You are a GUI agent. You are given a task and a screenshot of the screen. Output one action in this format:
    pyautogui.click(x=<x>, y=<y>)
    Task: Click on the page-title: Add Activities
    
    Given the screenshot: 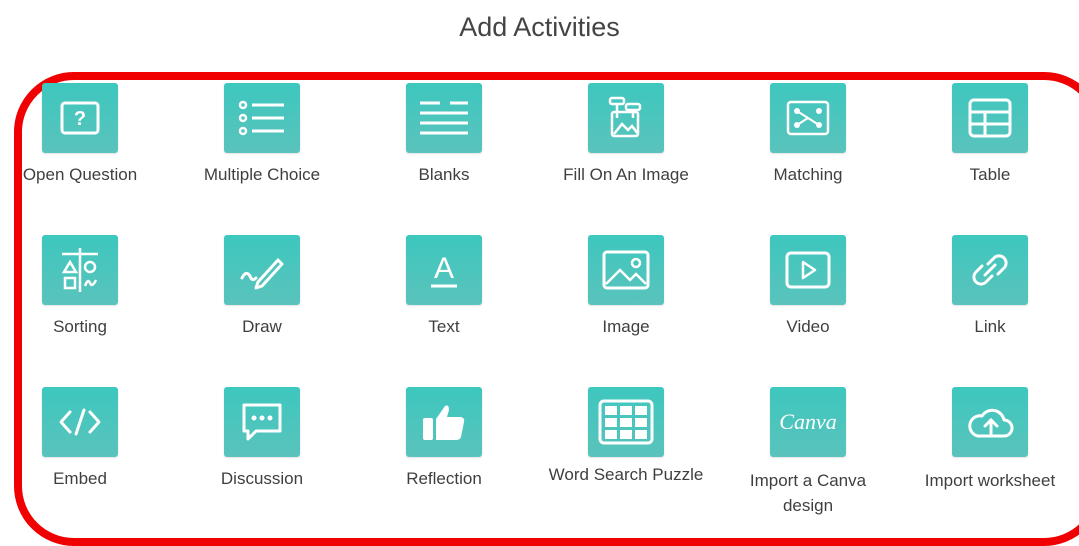 What is the action you would take?
    pyautogui.click(x=539, y=27)
    